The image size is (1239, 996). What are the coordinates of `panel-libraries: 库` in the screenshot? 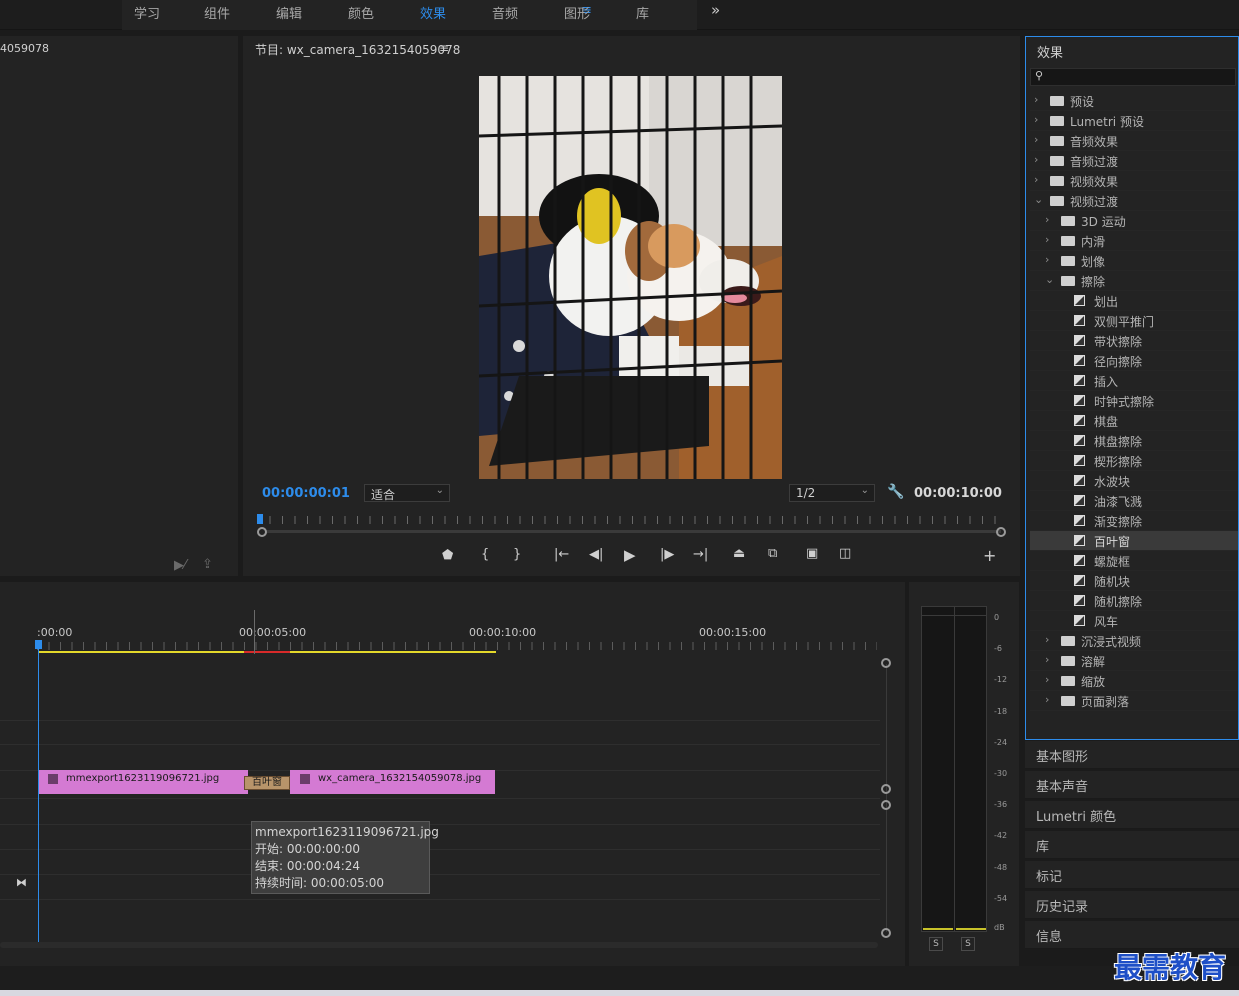 It's located at (1132, 845).